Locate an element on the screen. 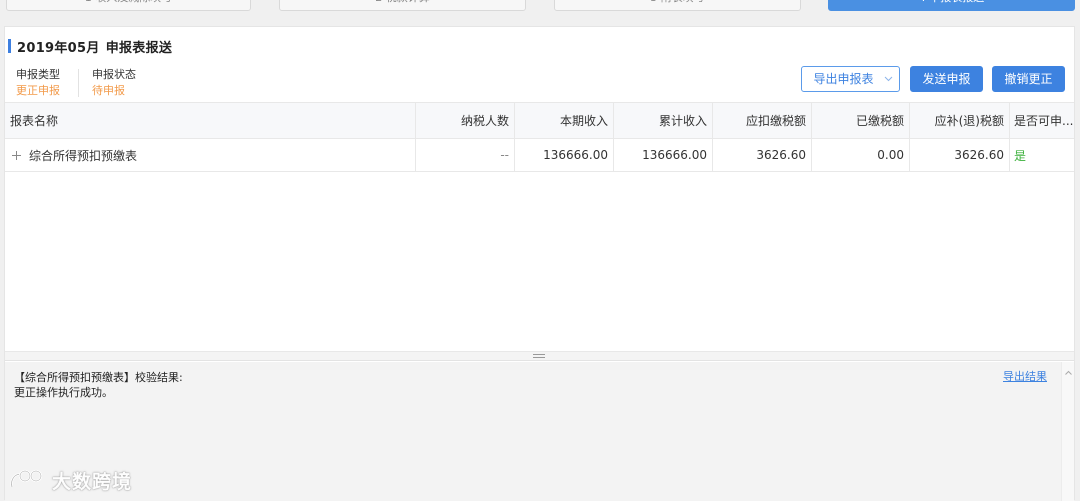 Image resolution: width=1080 pixels, height=501 pixels. col-header-report-name: 报表名称 is located at coordinates (210, 120).